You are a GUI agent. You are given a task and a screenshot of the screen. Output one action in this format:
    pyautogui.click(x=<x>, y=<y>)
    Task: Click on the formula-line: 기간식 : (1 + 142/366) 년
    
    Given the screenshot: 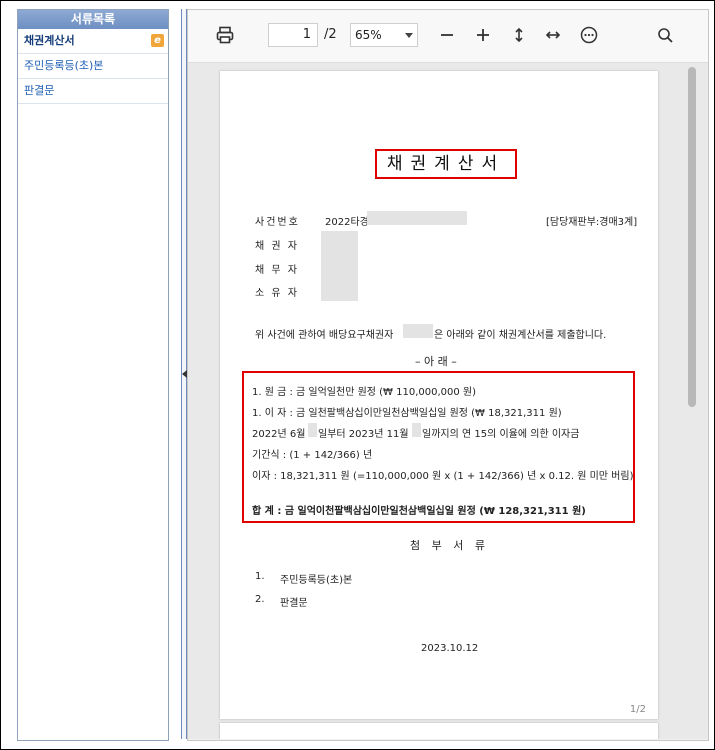 What is the action you would take?
    pyautogui.click(x=312, y=455)
    